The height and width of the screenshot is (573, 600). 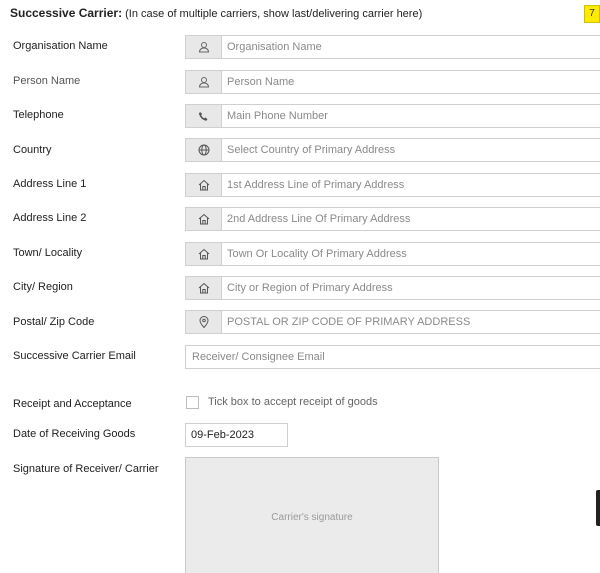 I want to click on accept-receipt-checkbox, so click(x=192, y=402).